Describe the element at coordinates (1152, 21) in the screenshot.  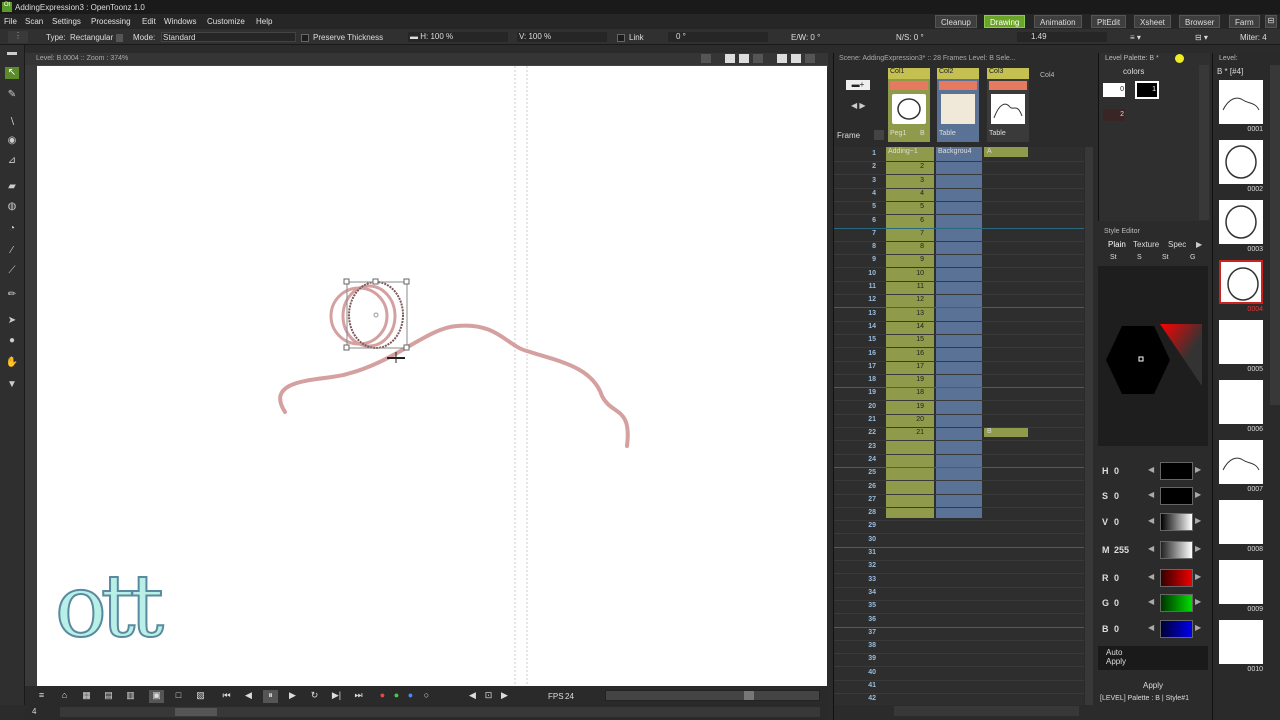
I see `room-xsheet: Xsheet` at that location.